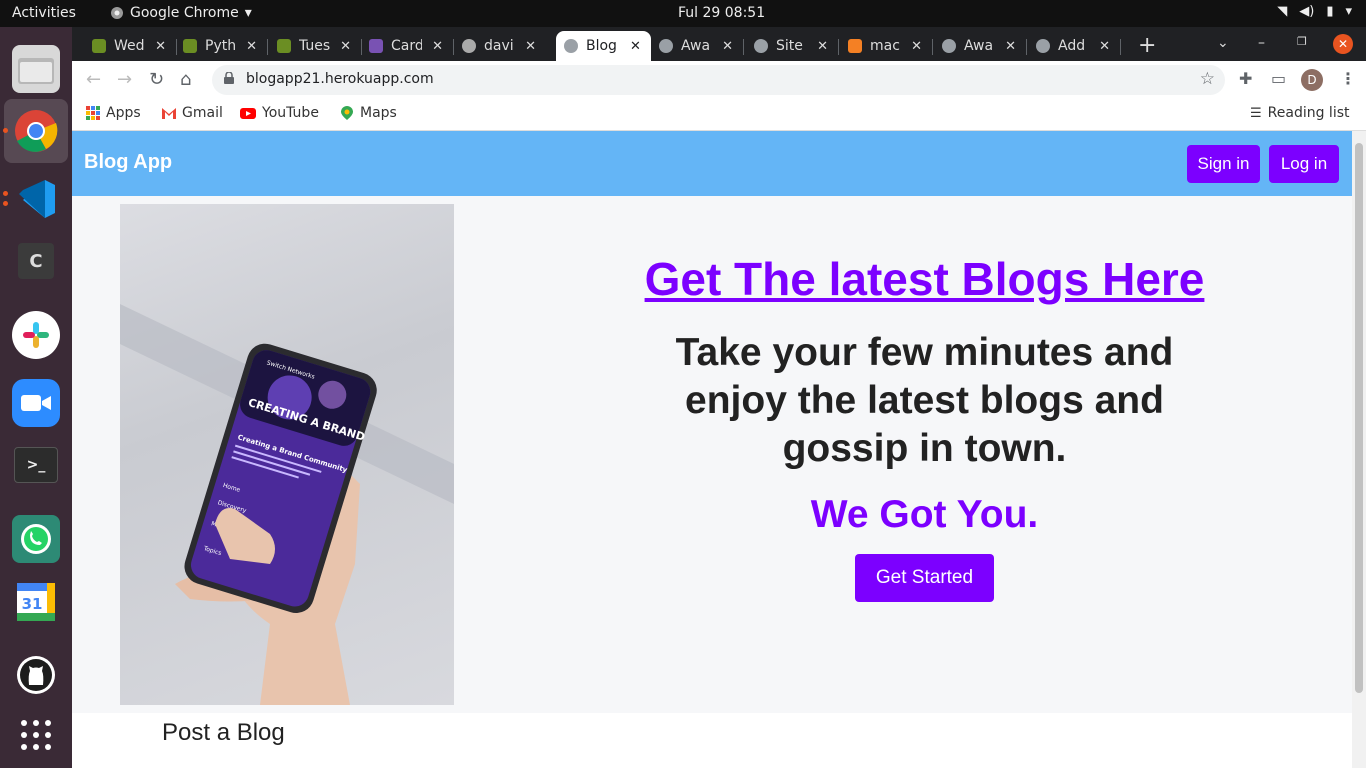 This screenshot has height=768, width=1366. I want to click on page-scrollbar, so click(1359, 449).